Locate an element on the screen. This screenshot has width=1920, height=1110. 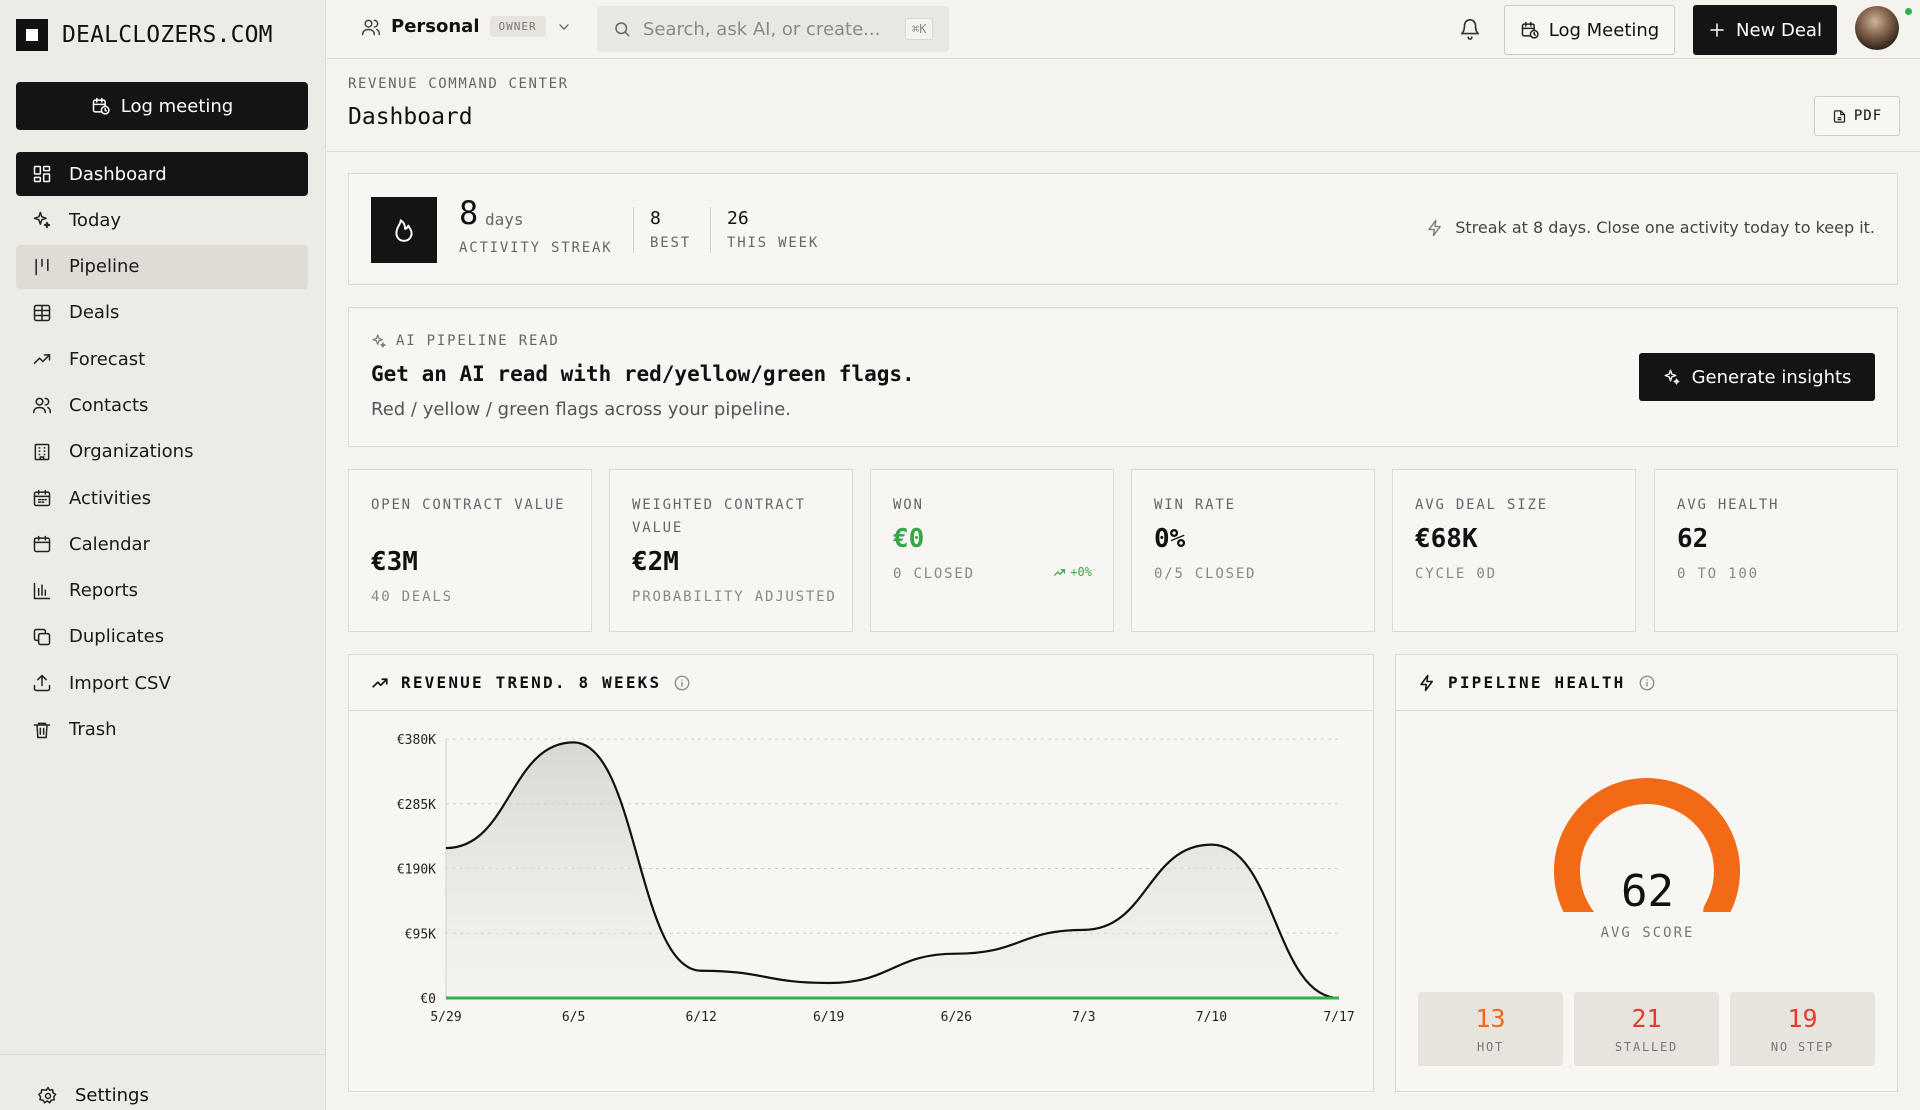
notifications-button is located at coordinates (1470, 29).